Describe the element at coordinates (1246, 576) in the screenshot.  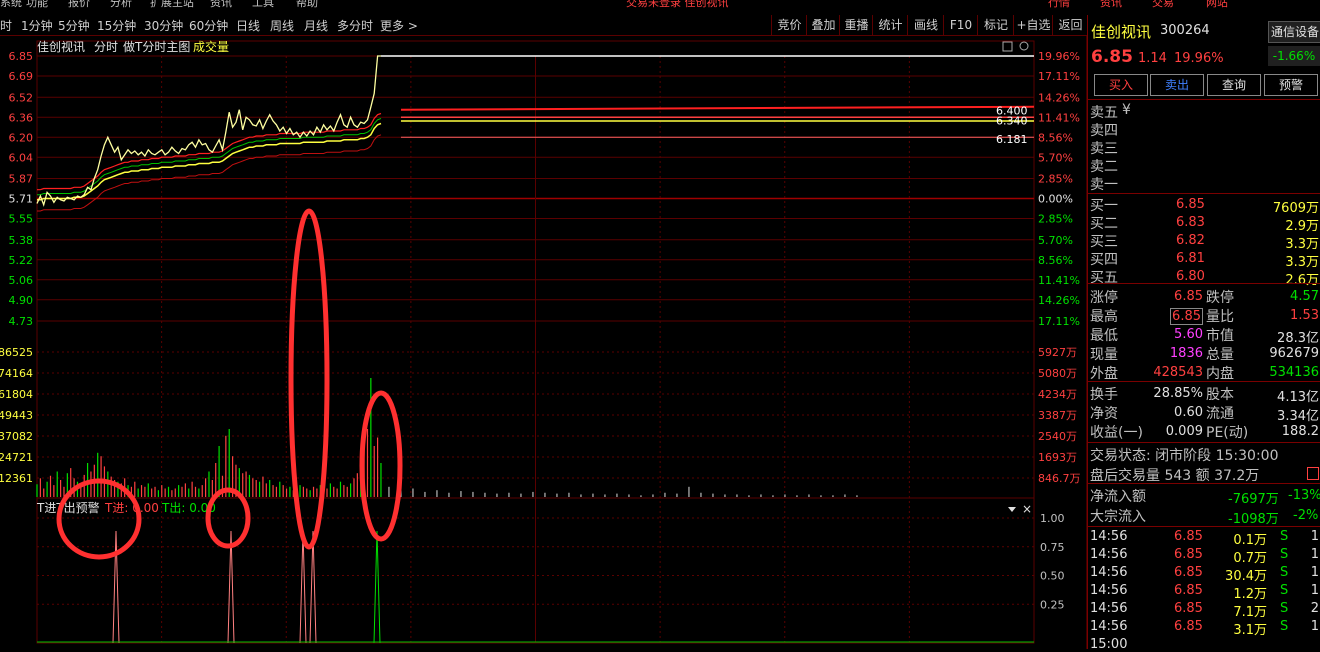
I see `tick-volume: 30.4万` at that location.